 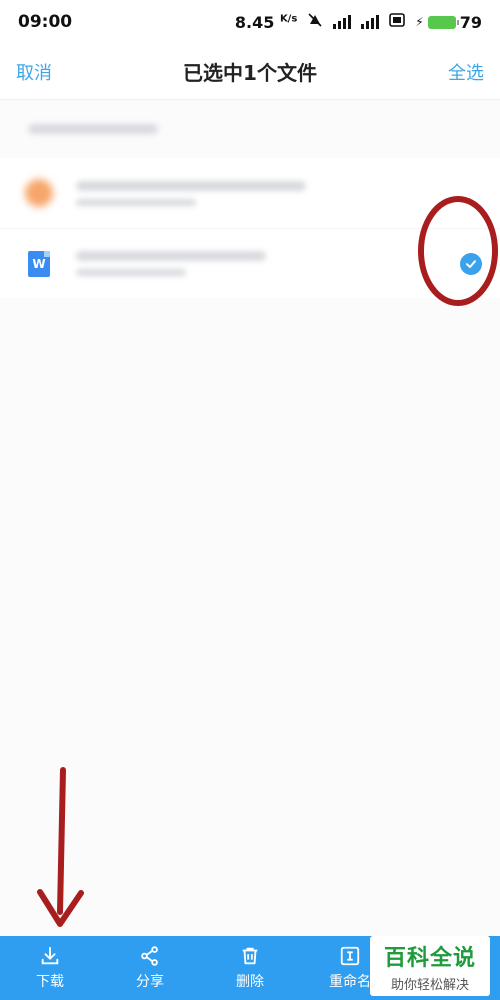 What do you see at coordinates (315, 22) in the screenshot?
I see `mute-icon` at bounding box center [315, 22].